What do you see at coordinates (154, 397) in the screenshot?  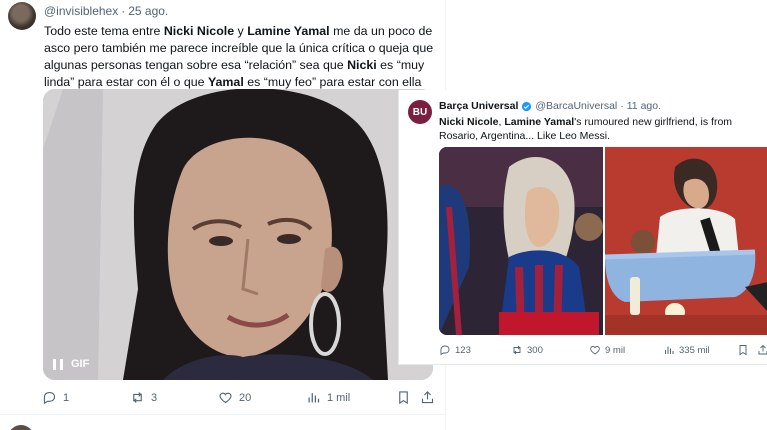 I see `retweet-count: 3` at bounding box center [154, 397].